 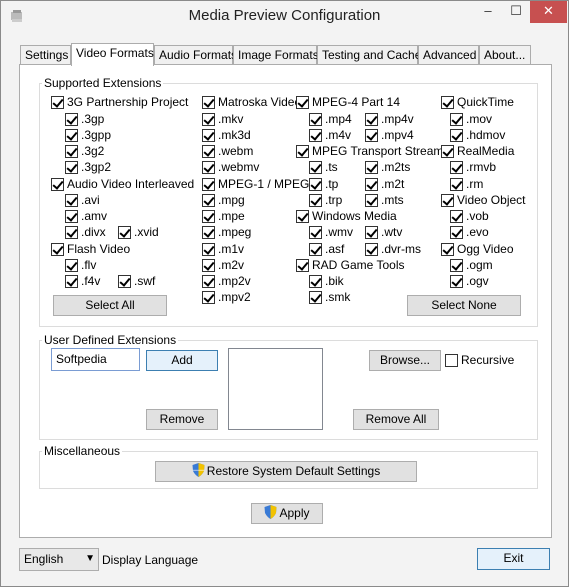 What do you see at coordinates (396, 419) in the screenshot?
I see `remove-all-button: Remove All` at bounding box center [396, 419].